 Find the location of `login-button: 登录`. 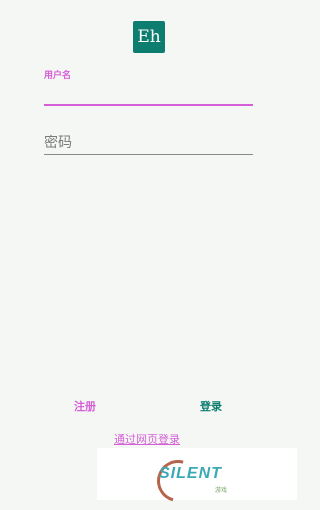

login-button: 登录 is located at coordinates (211, 406).